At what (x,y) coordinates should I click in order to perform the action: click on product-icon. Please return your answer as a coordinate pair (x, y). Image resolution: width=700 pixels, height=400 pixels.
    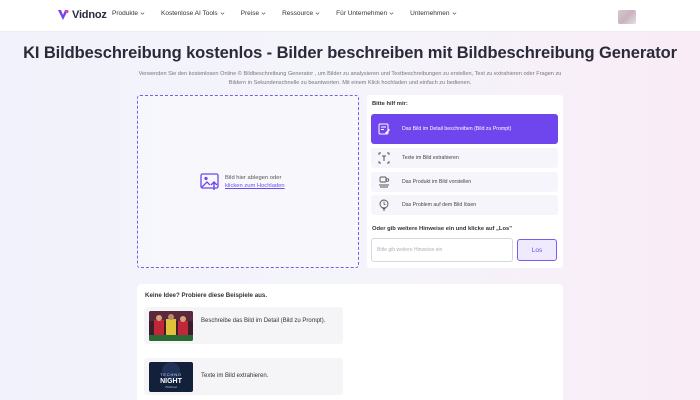
    Looking at the image, I should click on (384, 182).